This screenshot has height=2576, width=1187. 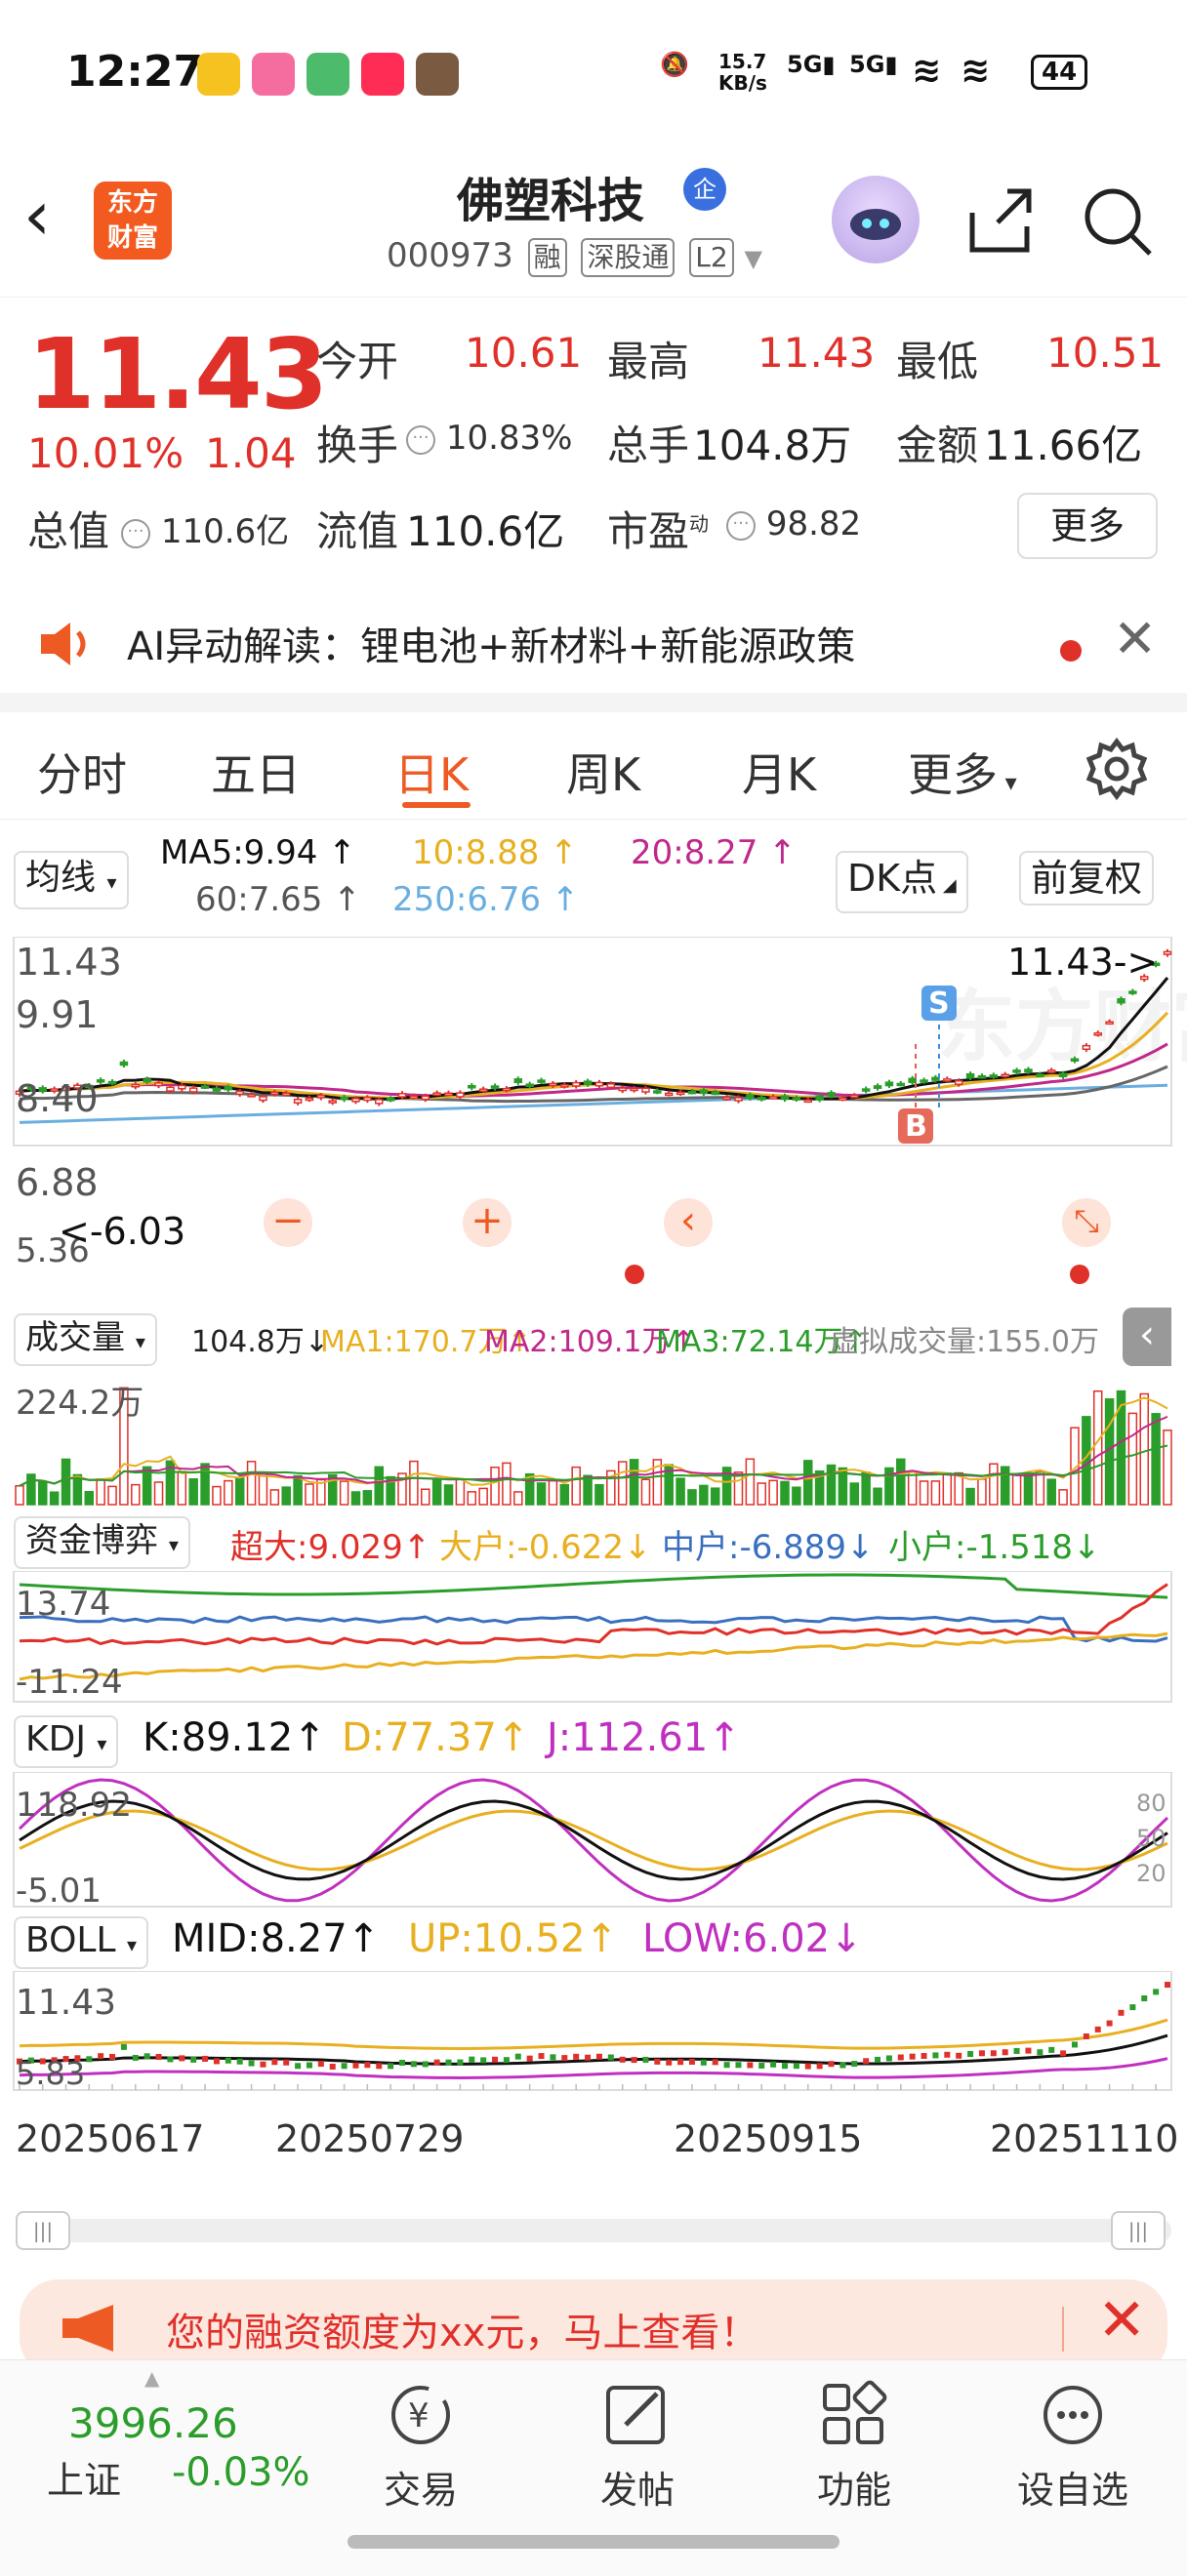 What do you see at coordinates (241, 2472) in the screenshot?
I see `index-change: -0.03%` at bounding box center [241, 2472].